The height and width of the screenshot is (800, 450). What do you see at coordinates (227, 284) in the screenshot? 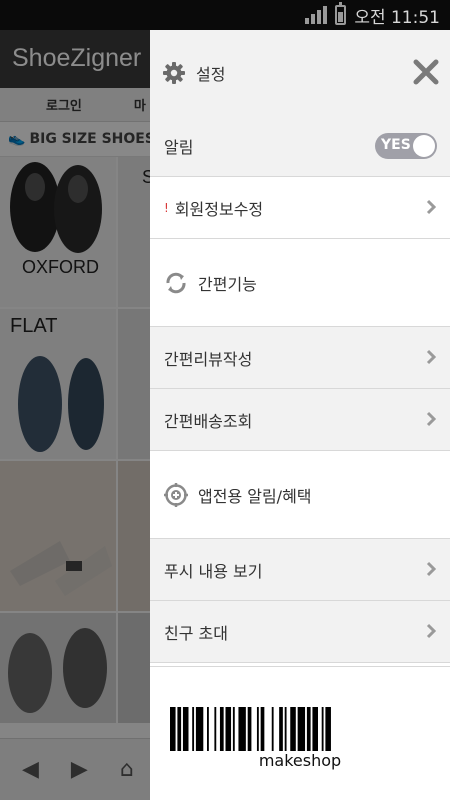
I see `quick-section-label: 간편기능` at bounding box center [227, 284].